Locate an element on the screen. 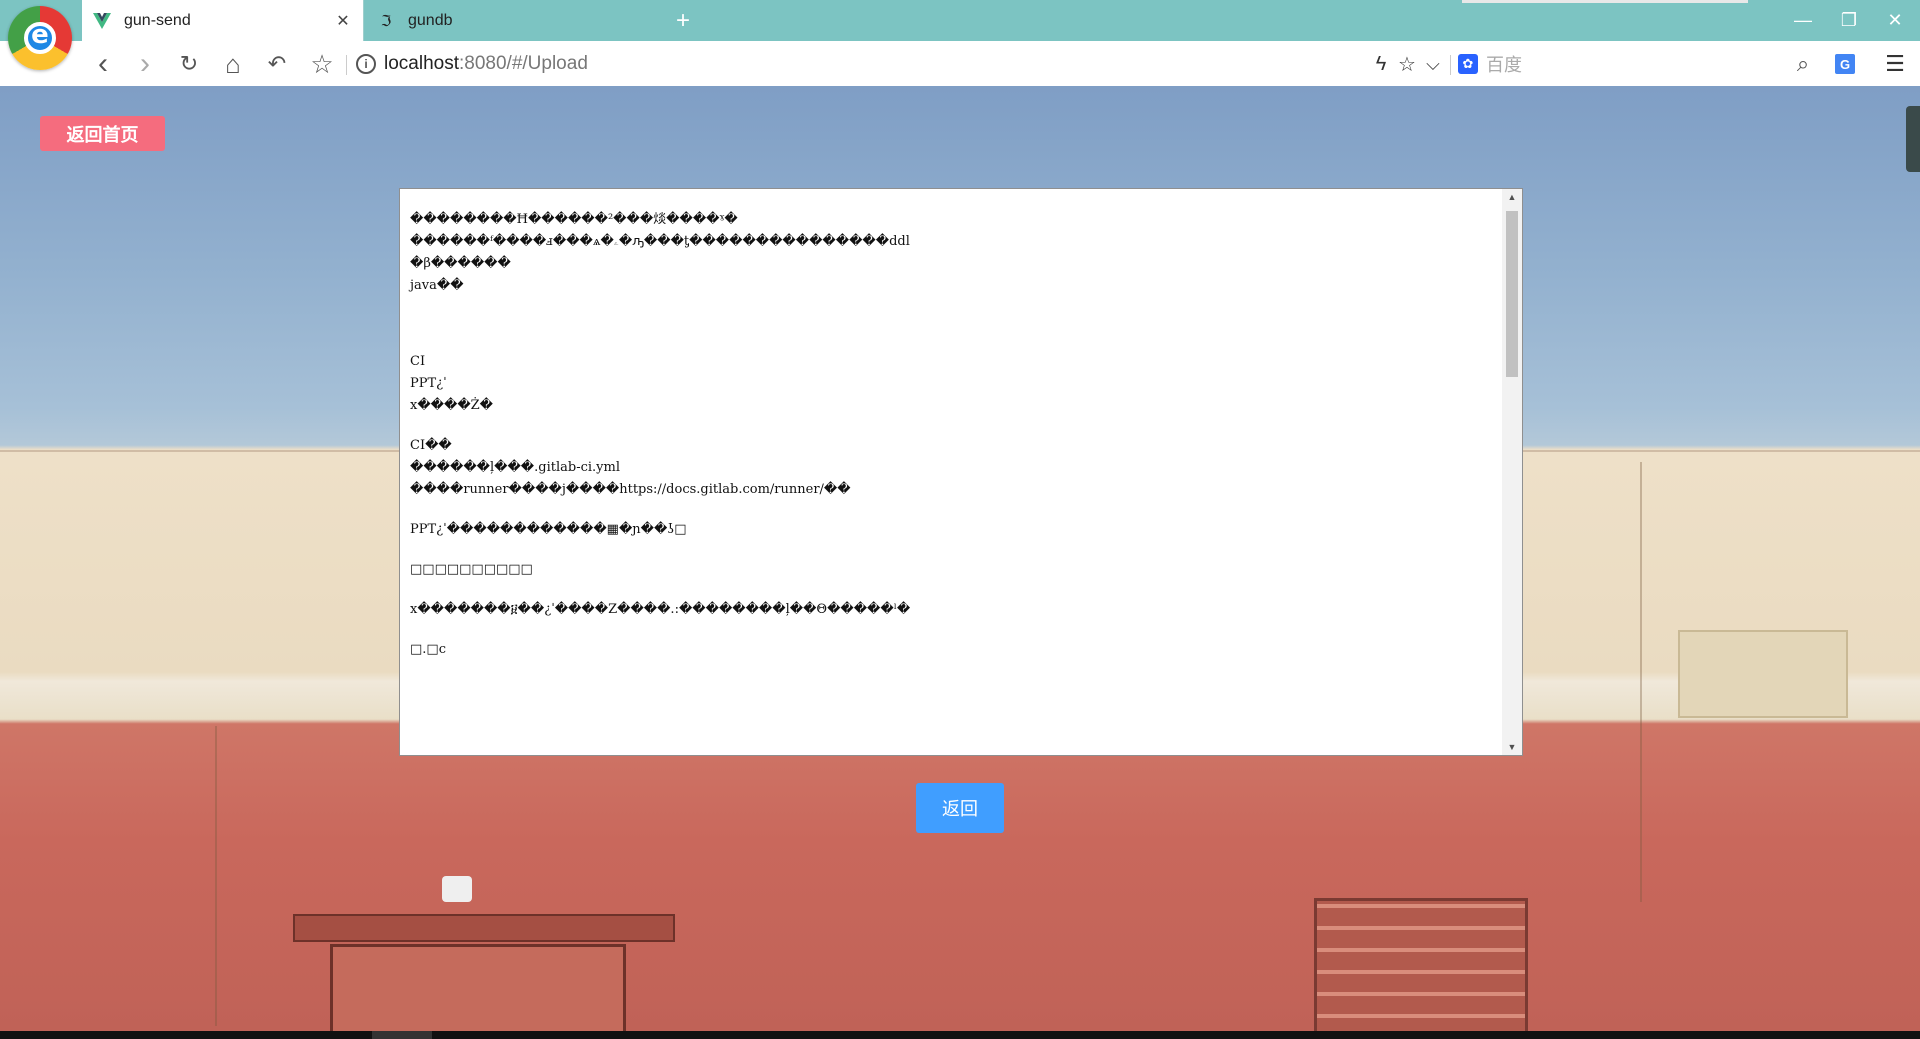  tab-label: gundb is located at coordinates (430, 20).